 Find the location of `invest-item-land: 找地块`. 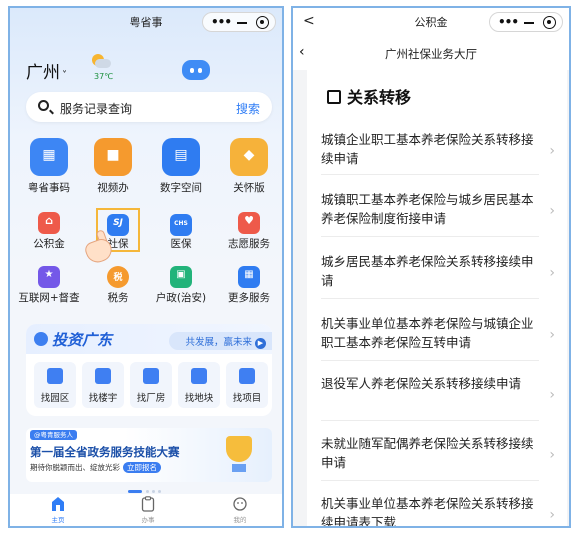

invest-item-land: 找地块 is located at coordinates (199, 385).